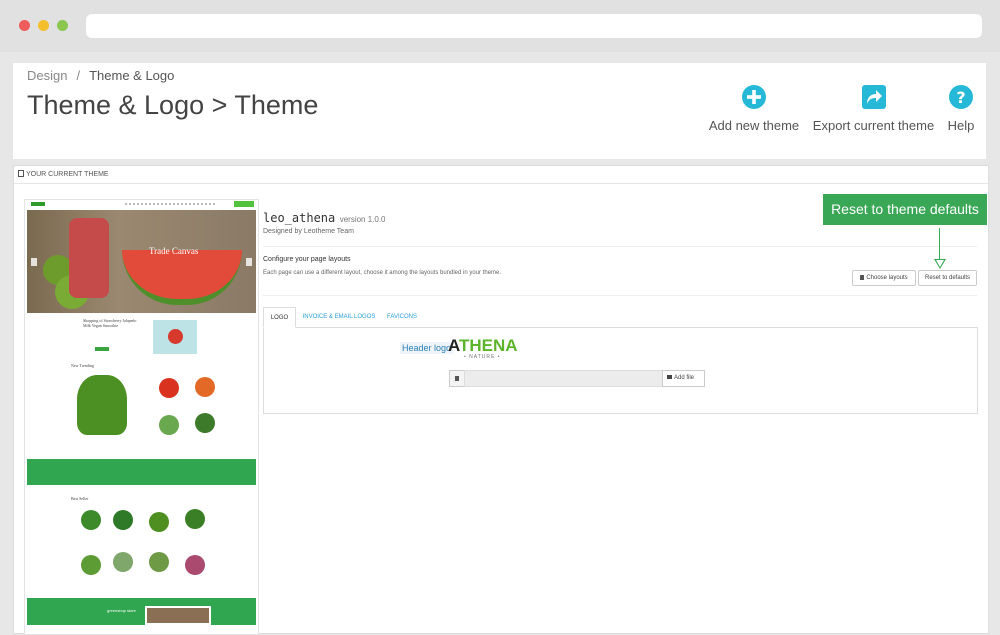 The width and height of the screenshot is (1000, 635). What do you see at coordinates (24, 25) in the screenshot?
I see `close-window-icon` at bounding box center [24, 25].